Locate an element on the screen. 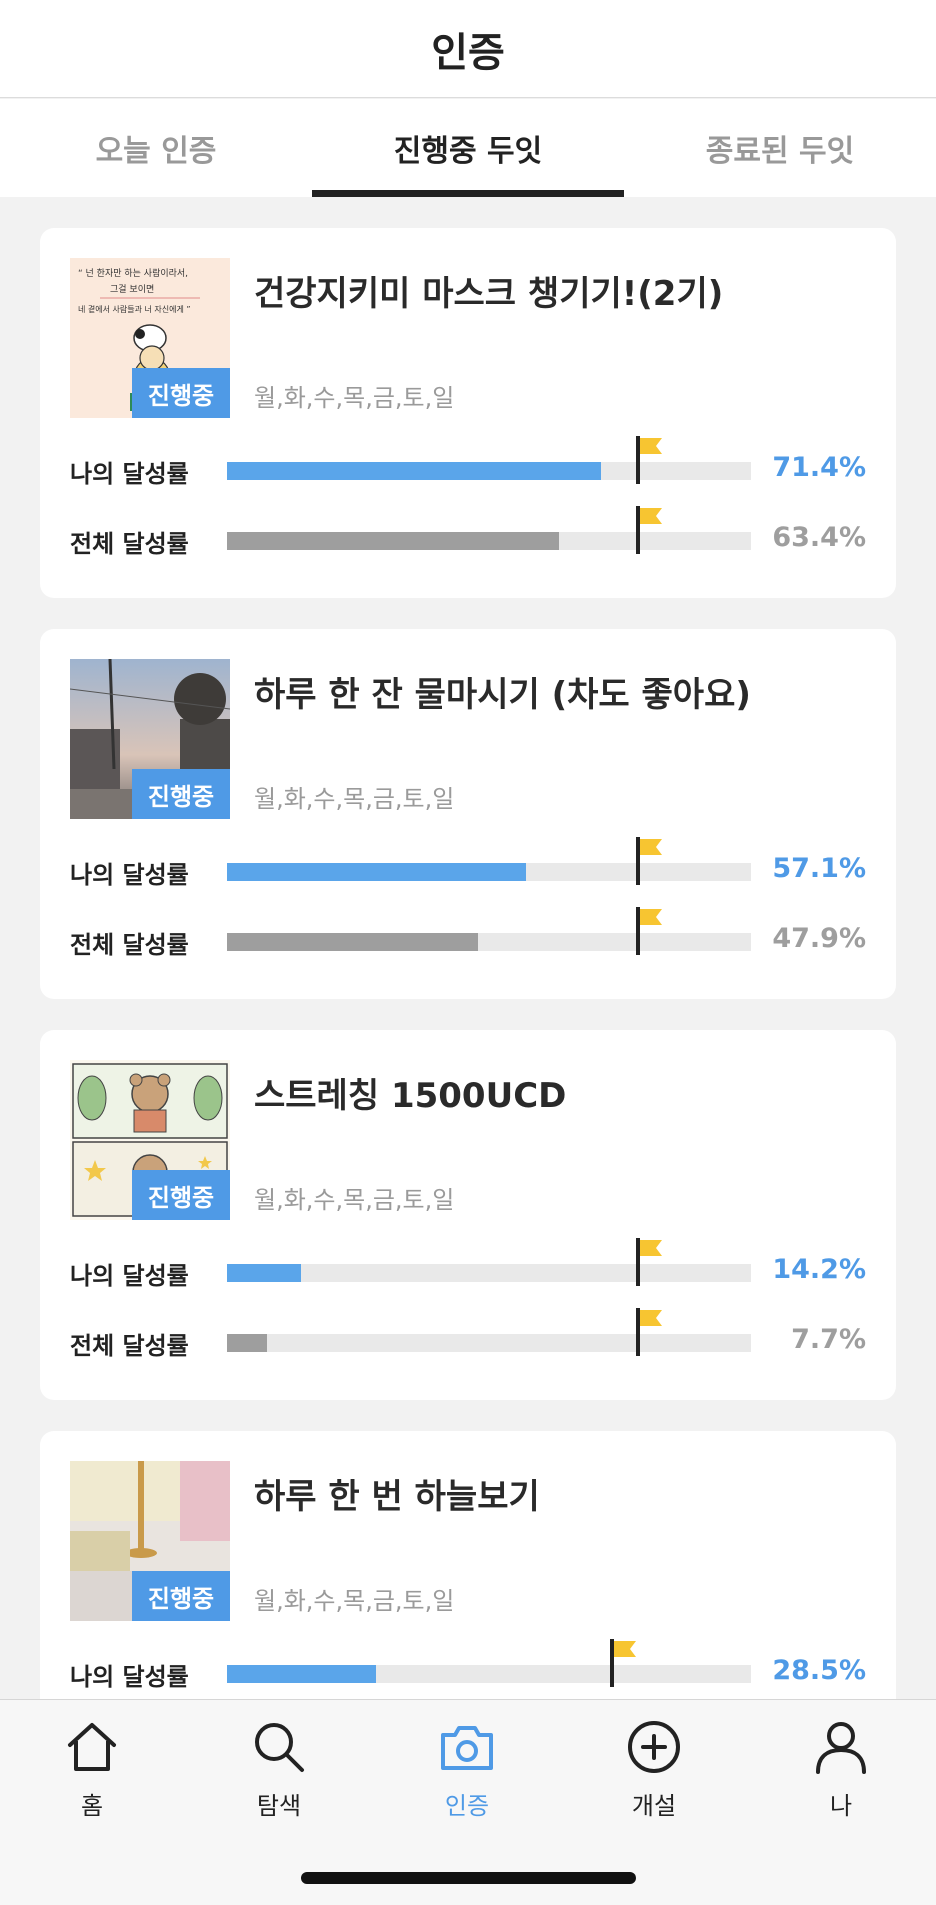  my-rate-value: 28.5% is located at coordinates (819, 1670).